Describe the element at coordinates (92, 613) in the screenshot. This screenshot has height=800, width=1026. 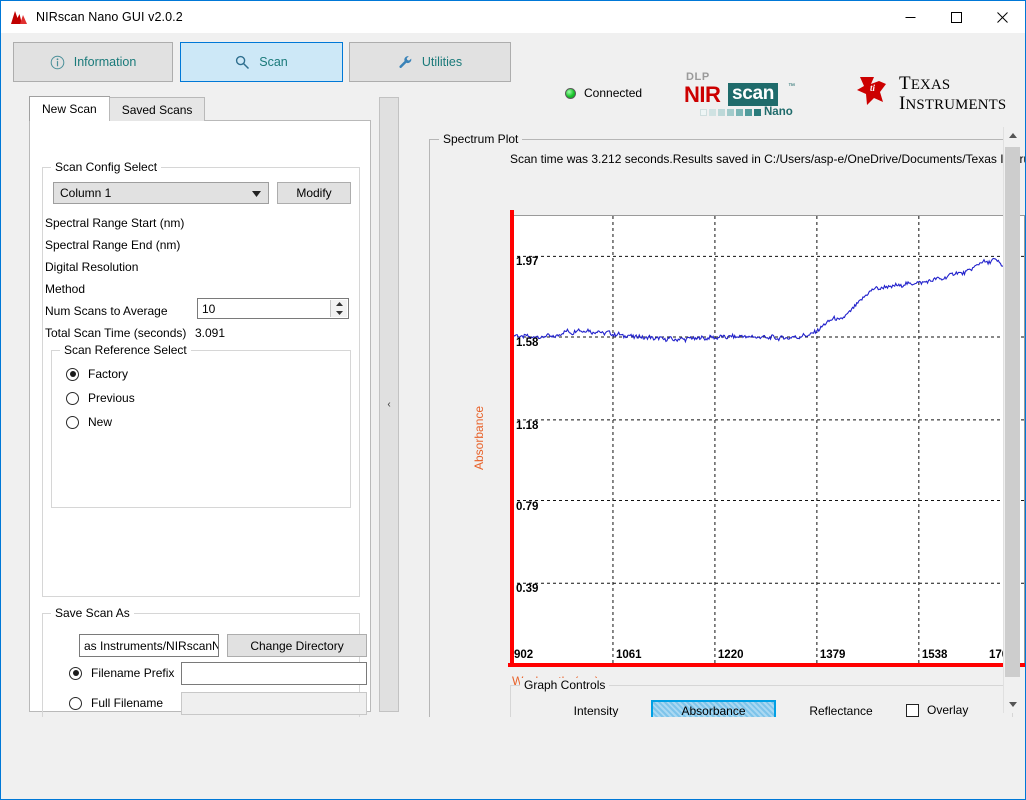
I see `save-scan-as-title: Save Scan As` at that location.